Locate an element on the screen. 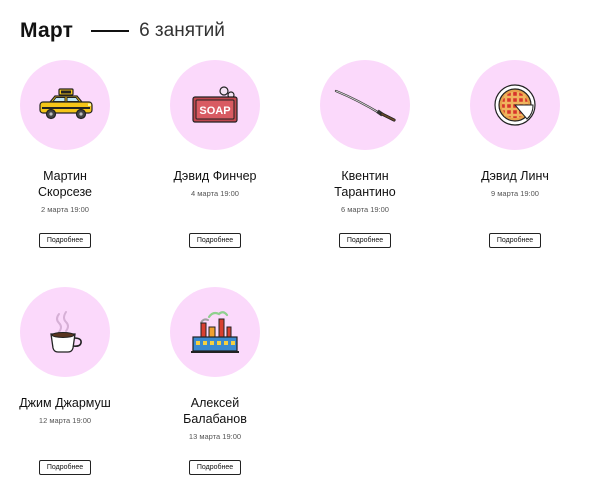 This screenshot has height=491, width=609. lesson-count: 6 занятий is located at coordinates (182, 30).